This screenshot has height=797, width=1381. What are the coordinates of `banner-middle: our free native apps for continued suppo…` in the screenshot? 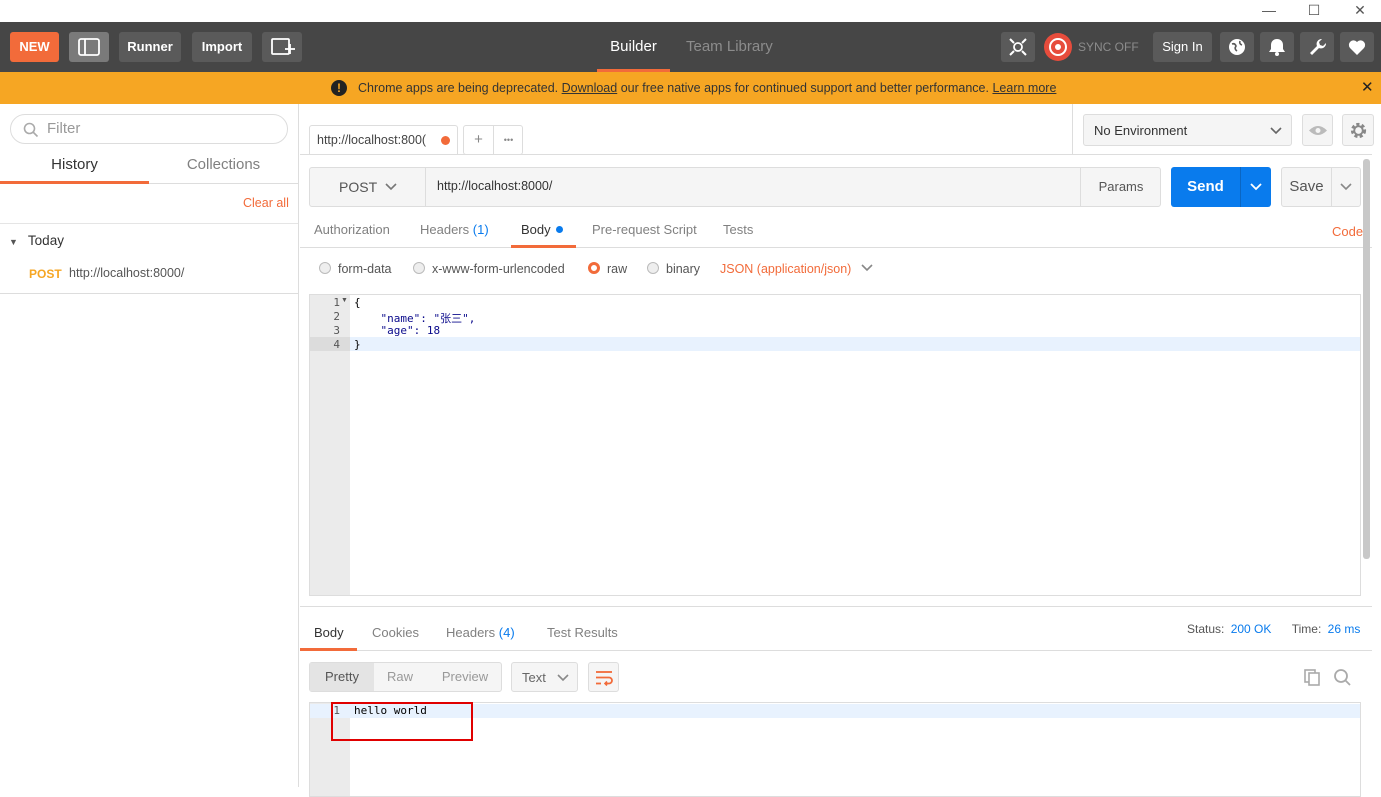 It's located at (804, 88).